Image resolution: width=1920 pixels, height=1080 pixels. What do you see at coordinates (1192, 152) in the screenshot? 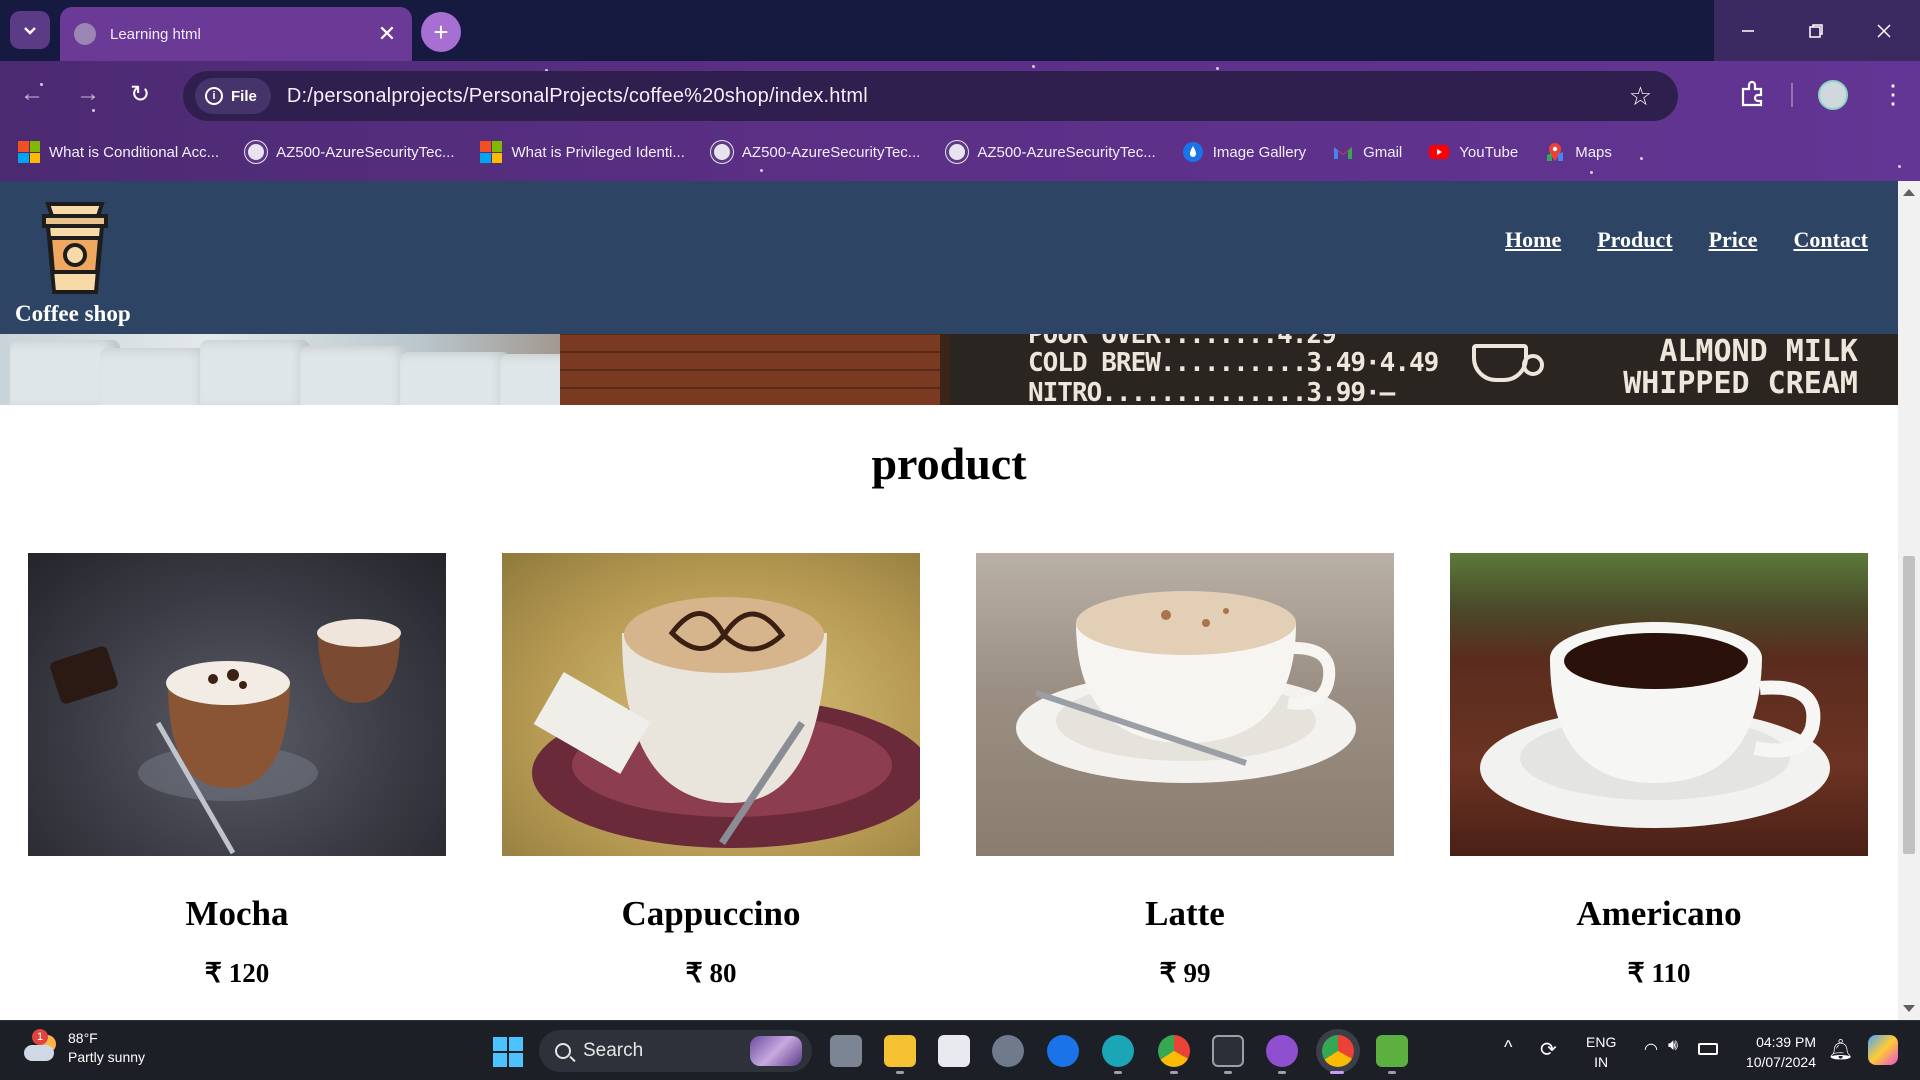
I see `drop-icon` at bounding box center [1192, 152].